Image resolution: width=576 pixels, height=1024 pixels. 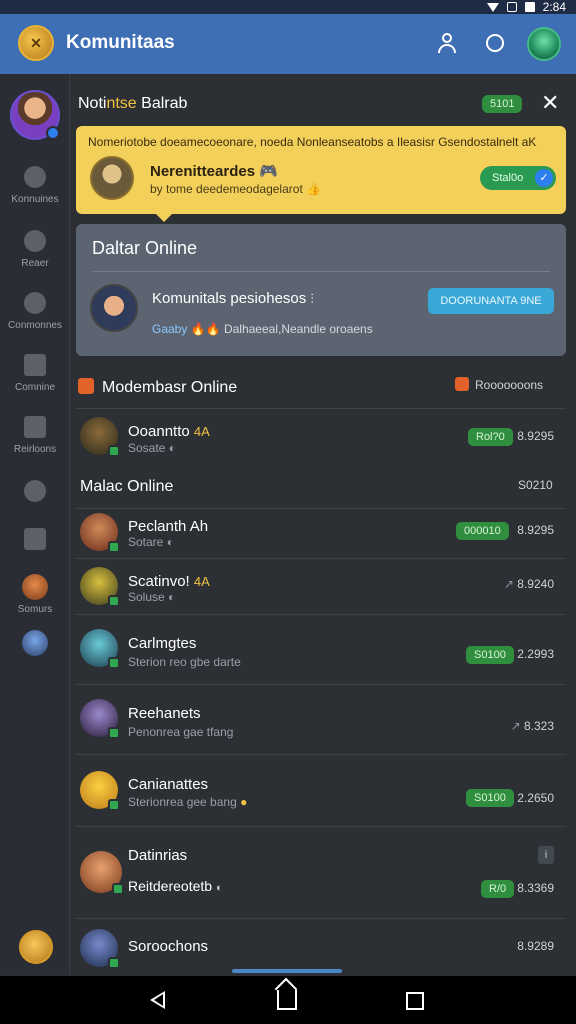 I want to click on member-name: Canianattes, so click(x=168, y=784).